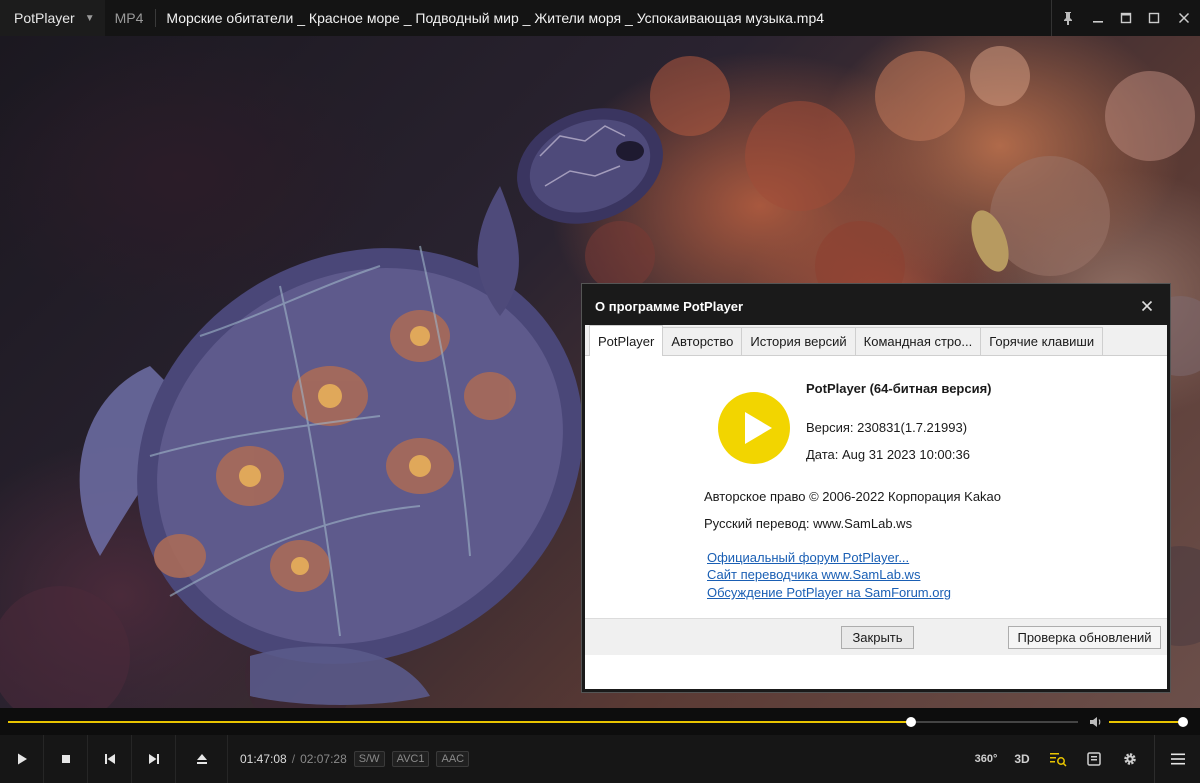  What do you see at coordinates (1098, 22) in the screenshot?
I see `minimize-icon` at bounding box center [1098, 22].